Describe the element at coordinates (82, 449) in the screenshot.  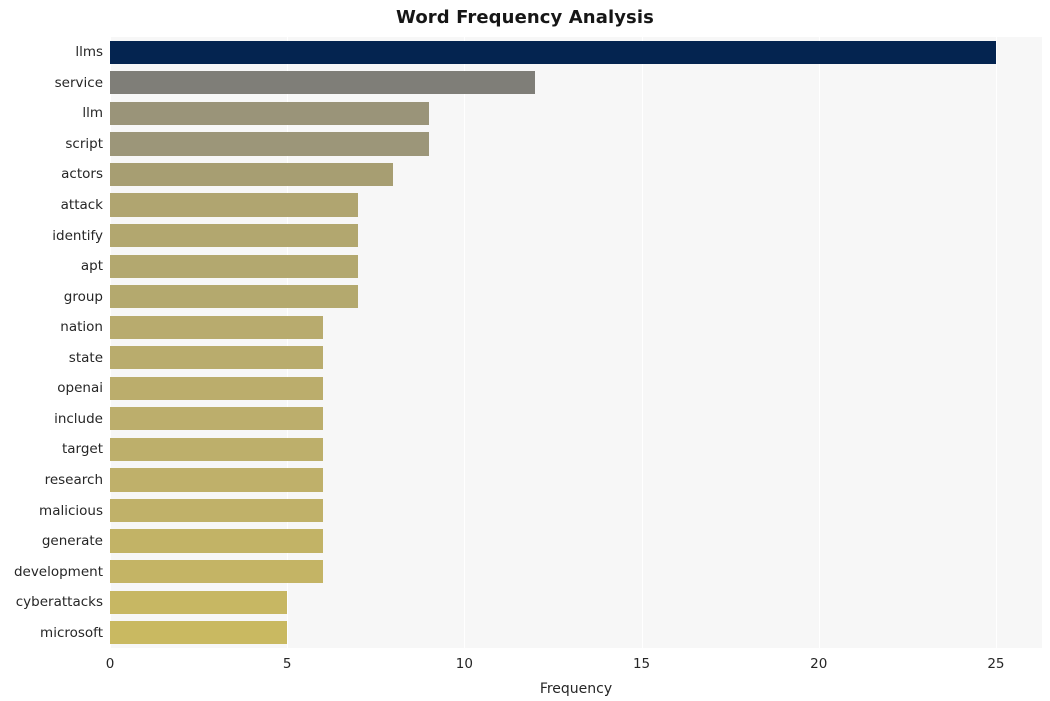
I see `y-tick-label-target: target` at that location.